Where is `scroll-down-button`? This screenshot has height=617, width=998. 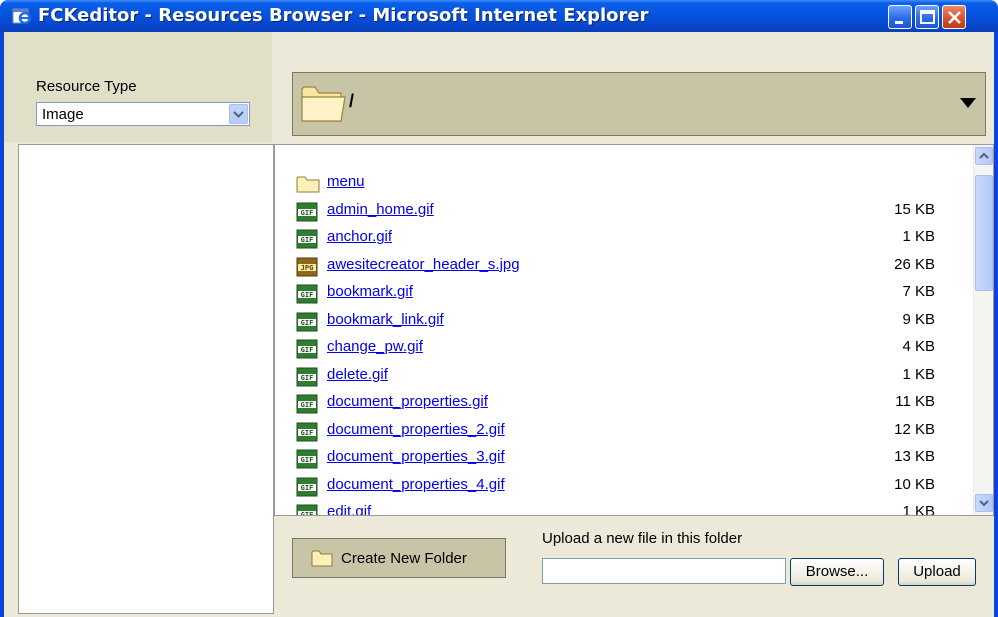
scroll-down-button is located at coordinates (984, 503).